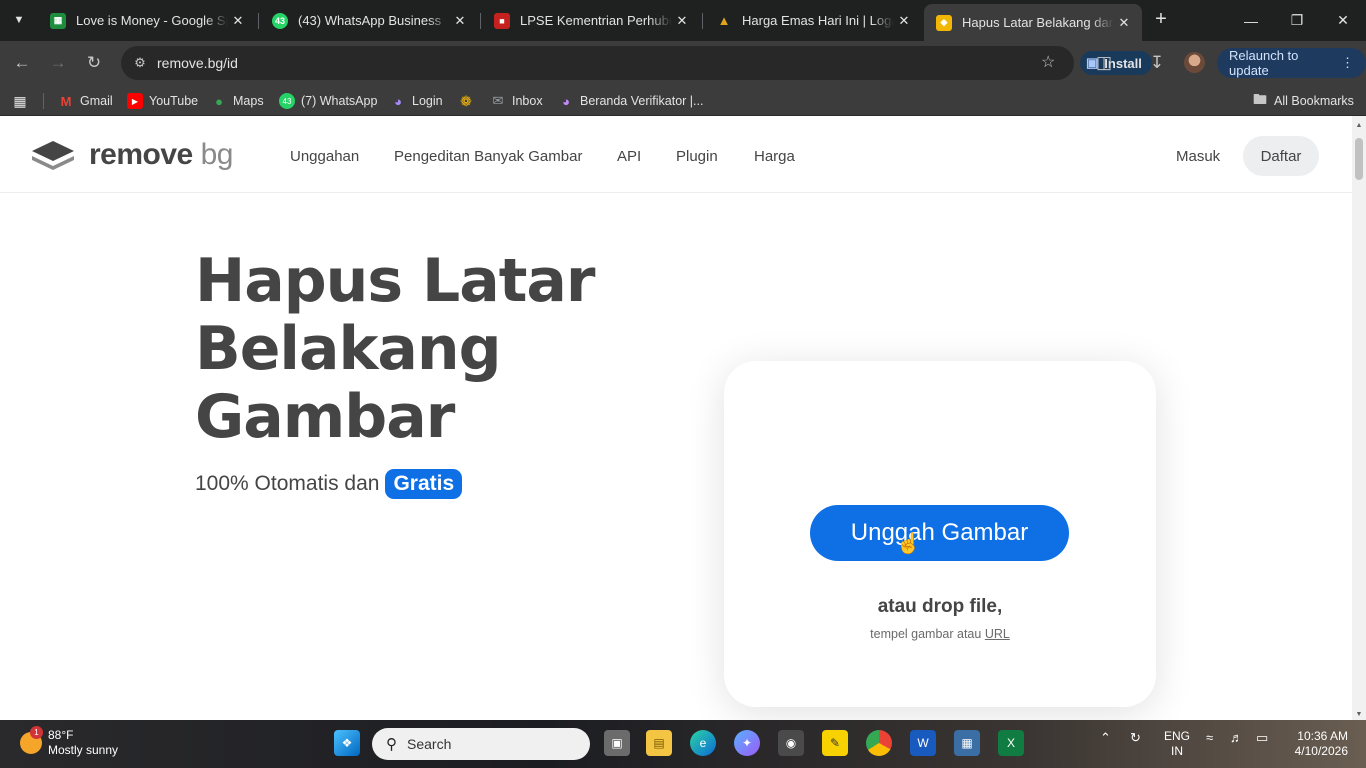 The image size is (1366, 768). What do you see at coordinates (58, 20) in the screenshot?
I see `sheets-icon: ▦` at bounding box center [58, 20].